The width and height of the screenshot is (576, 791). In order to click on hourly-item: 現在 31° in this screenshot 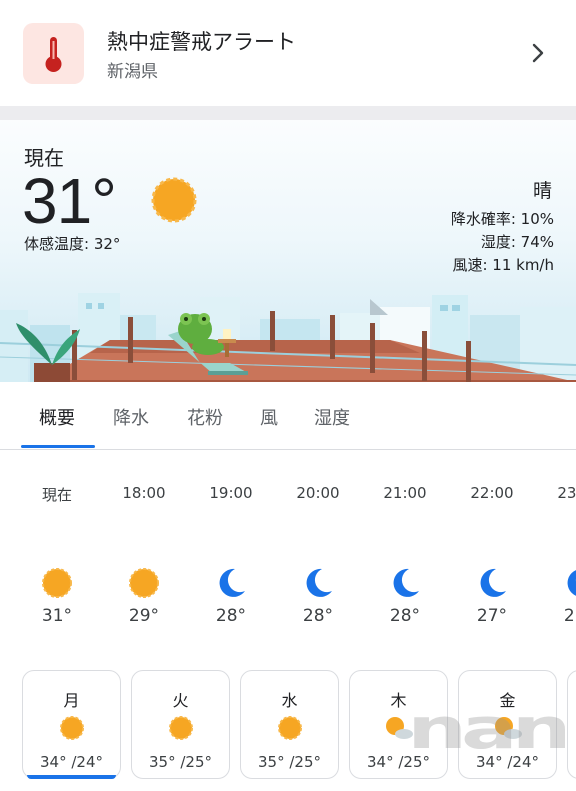, I will do `click(57, 556)`.